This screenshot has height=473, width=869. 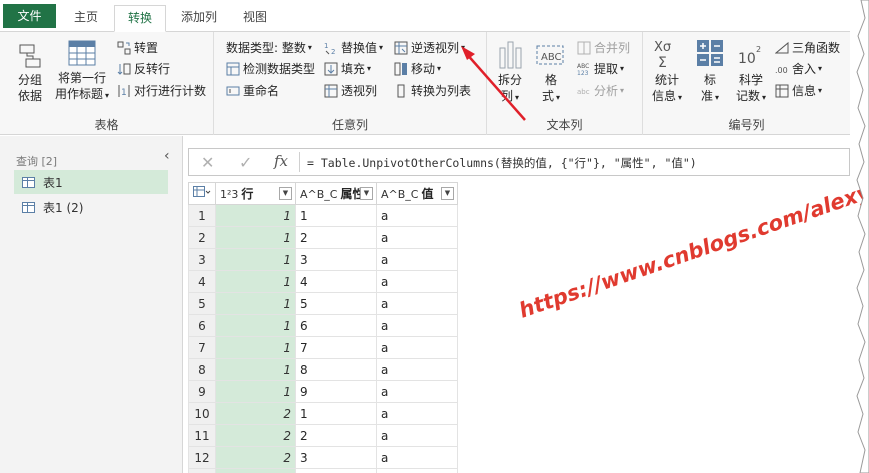 I want to click on cancel-formula-icon: ✕, so click(x=207, y=162).